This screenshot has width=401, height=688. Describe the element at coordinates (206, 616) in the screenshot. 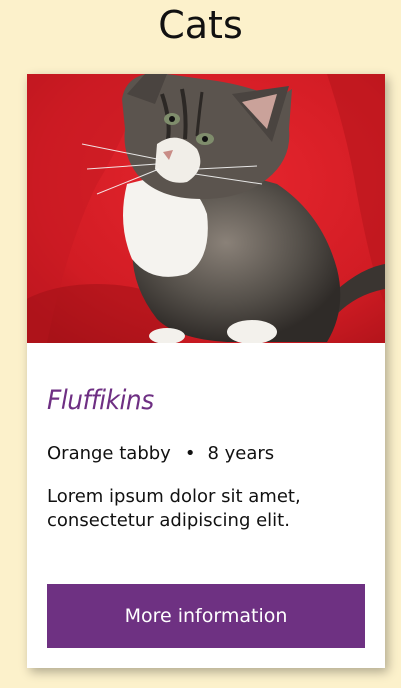

I see `more-information-button: More information` at that location.